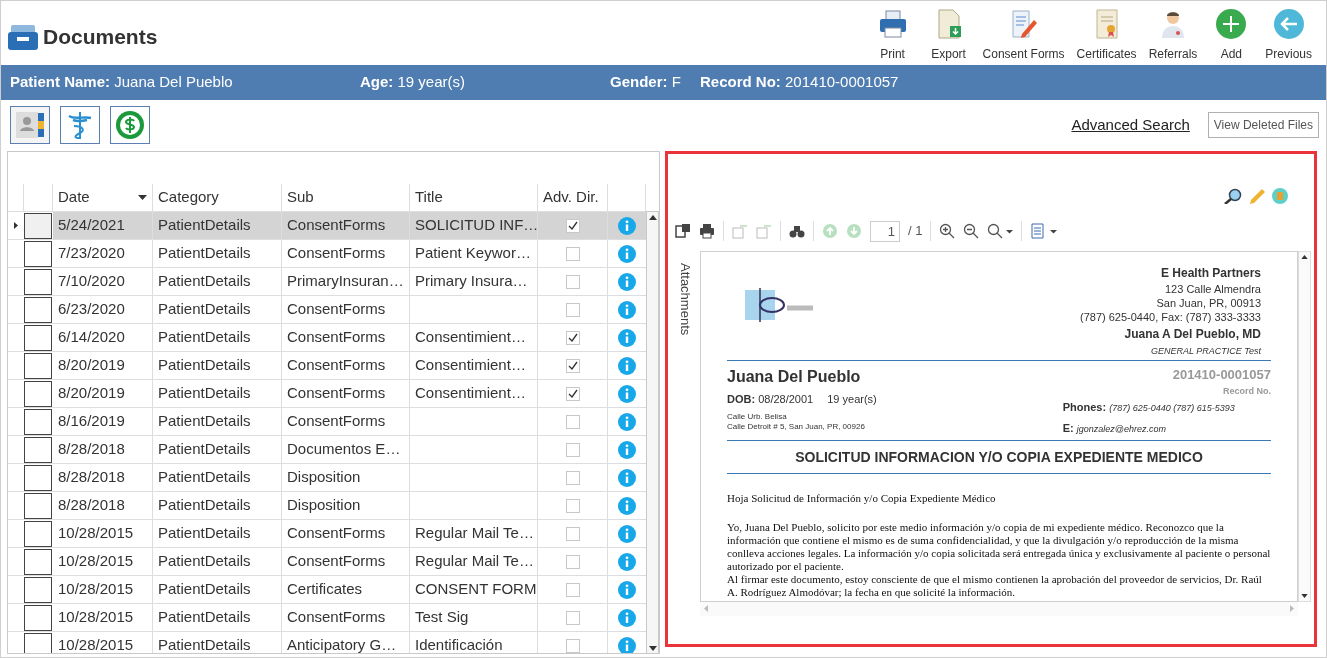 This screenshot has height=658, width=1327. Describe the element at coordinates (1000, 231) in the screenshot. I see `zoom-dropdown-icon` at that location.